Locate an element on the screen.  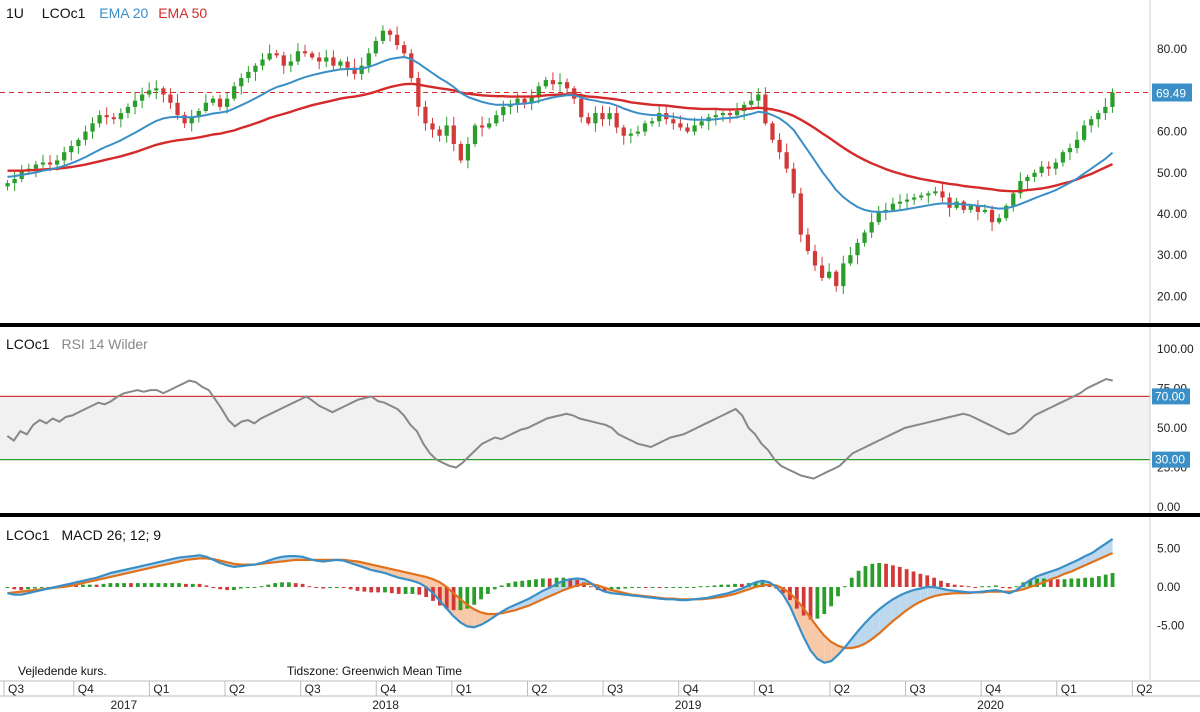
ema50-line is located at coordinates (560, 137).